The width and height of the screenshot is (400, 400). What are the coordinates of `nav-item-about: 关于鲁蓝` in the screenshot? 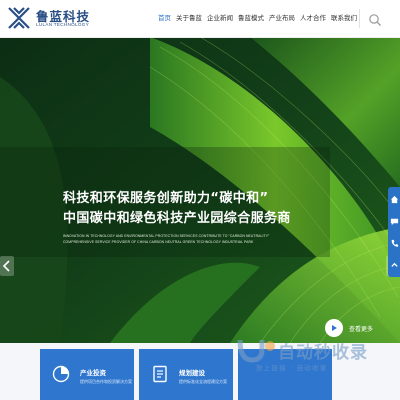 It's located at (189, 18).